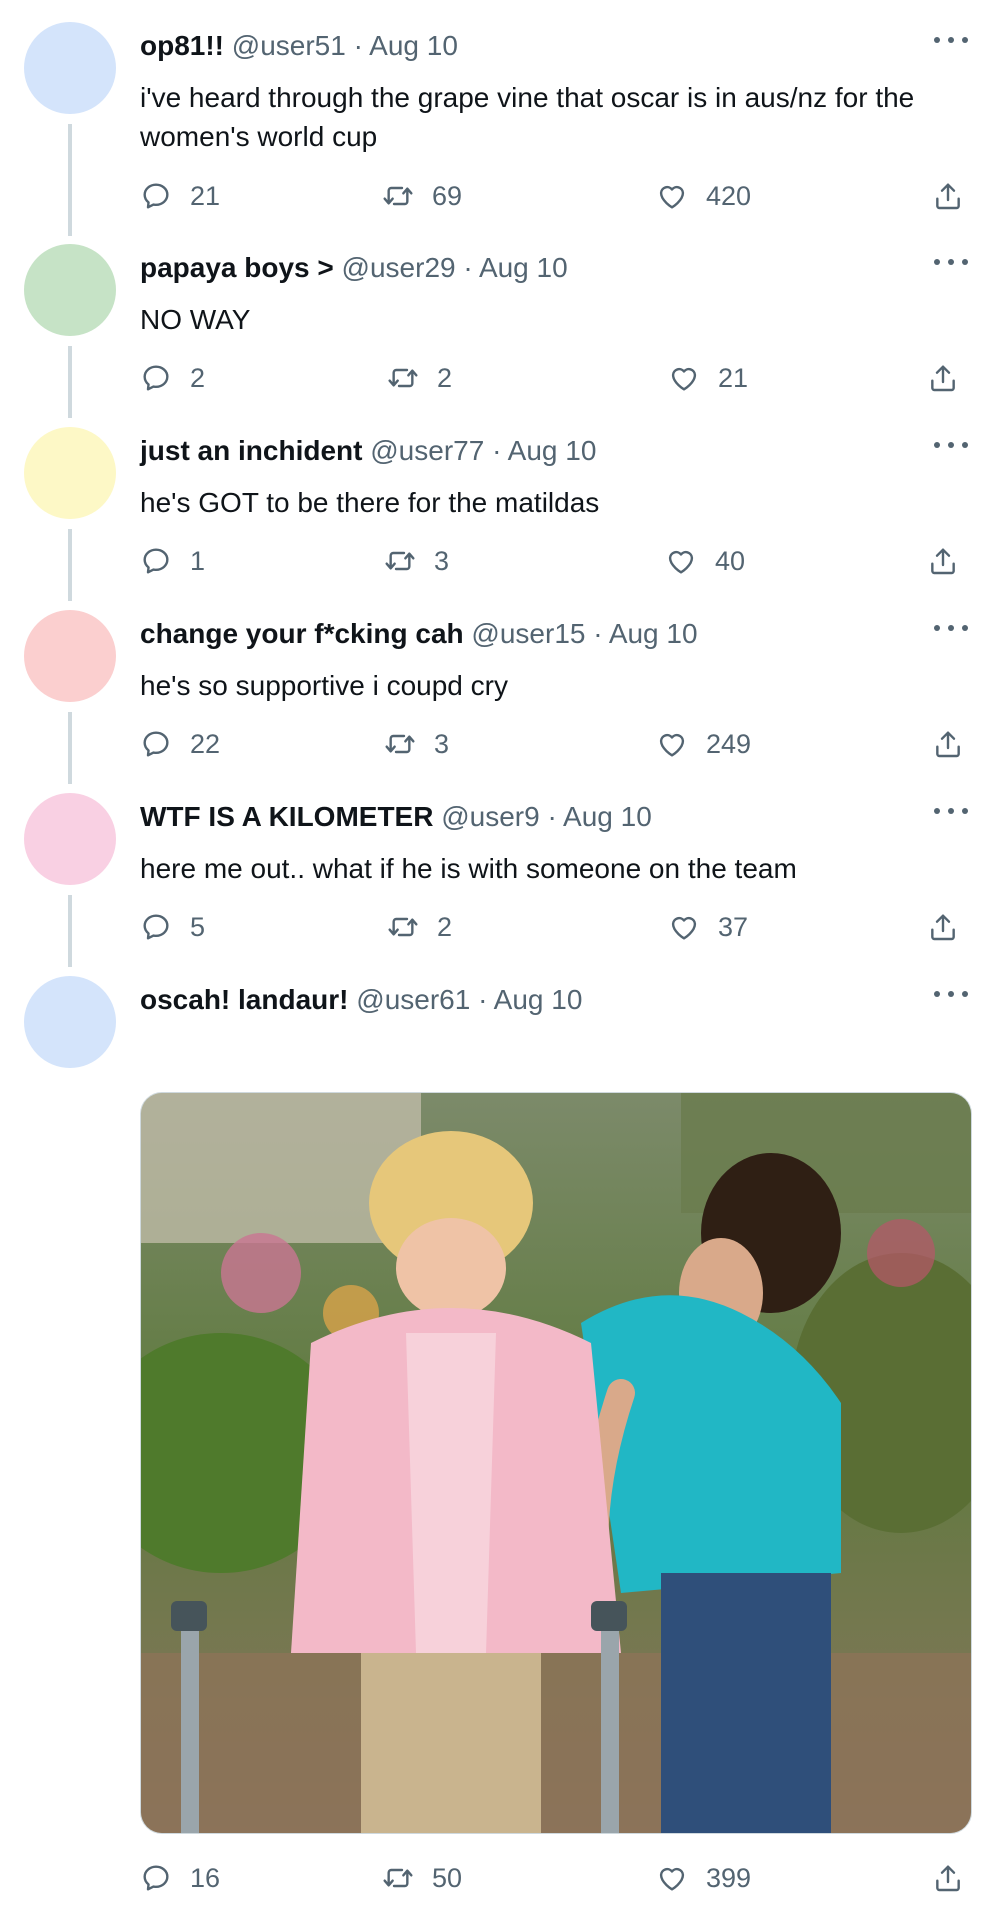  Describe the element at coordinates (244, 999) in the screenshot. I see `display-name: oscah! landaur!` at that location.